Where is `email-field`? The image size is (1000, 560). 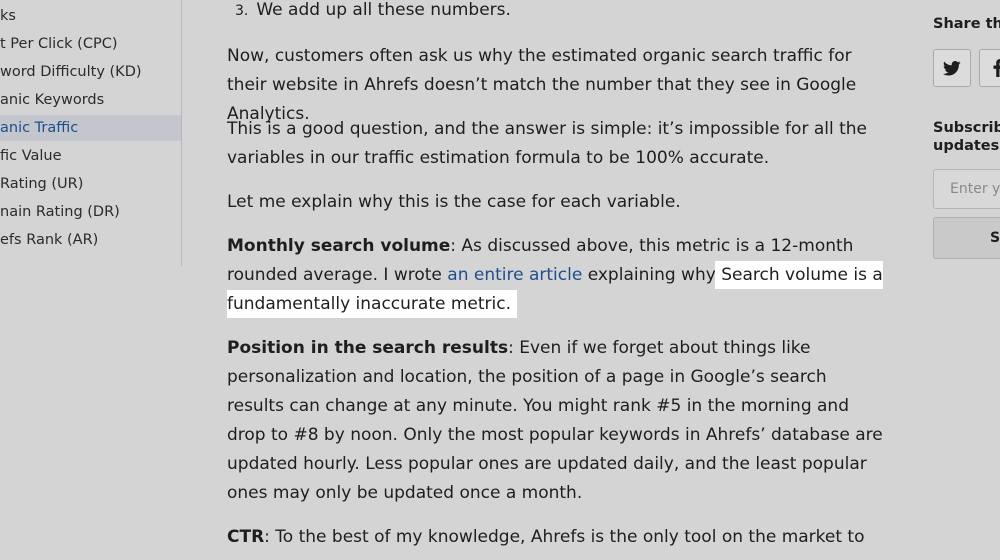 email-field is located at coordinates (966, 189).